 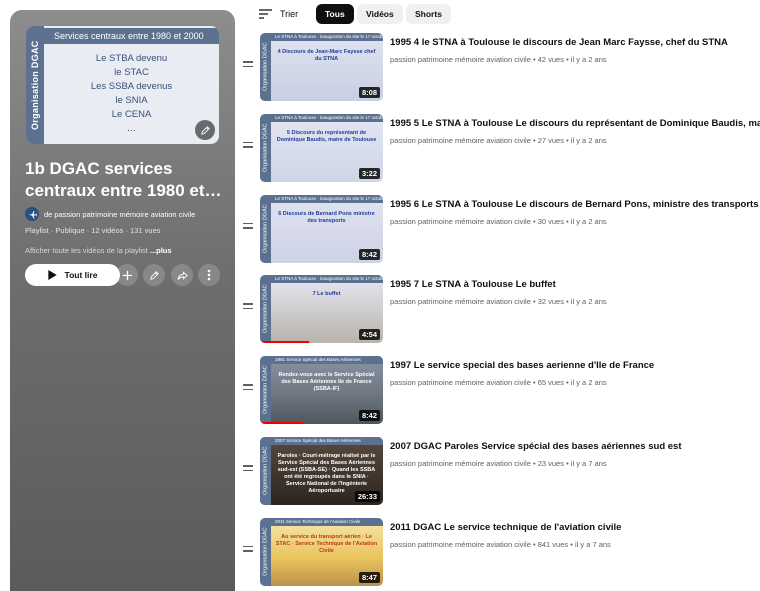 I want to click on edit-cover-button, so click(x=205, y=130).